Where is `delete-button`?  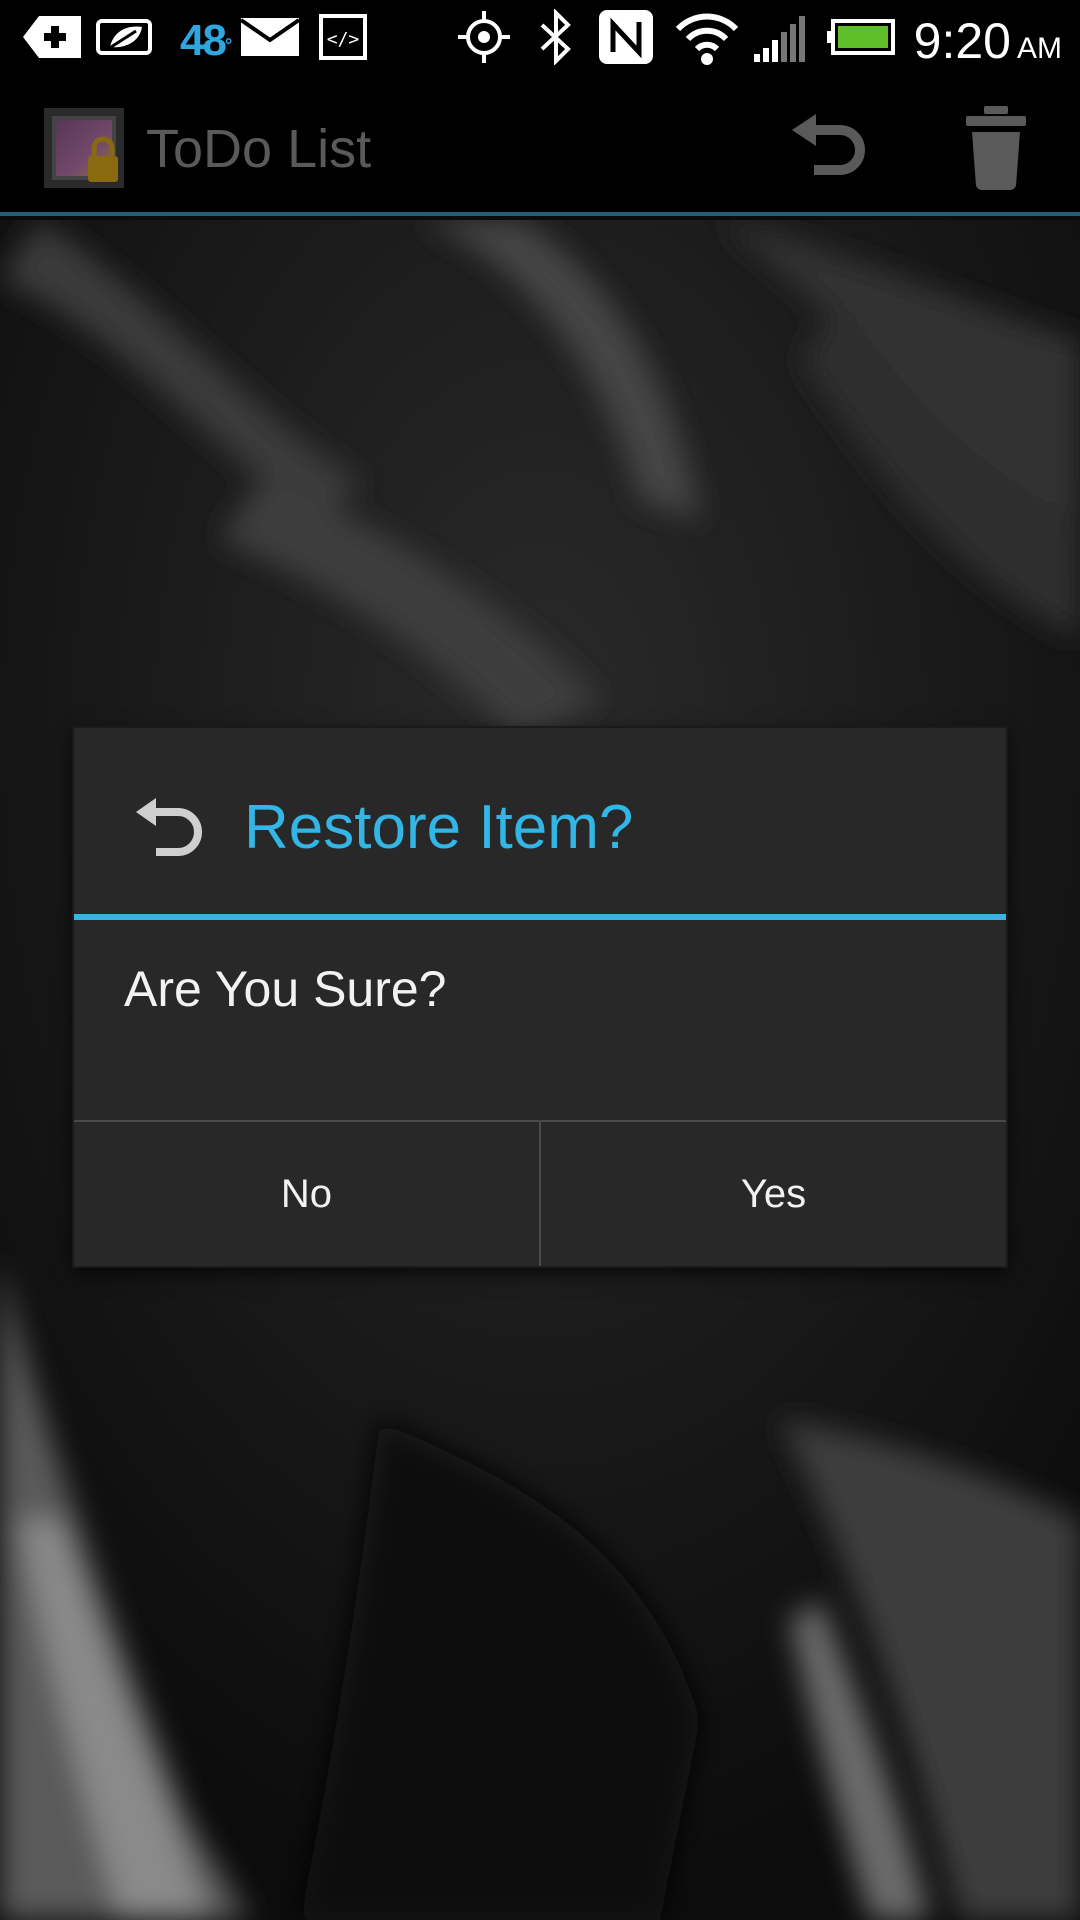 delete-button is located at coordinates (996, 147).